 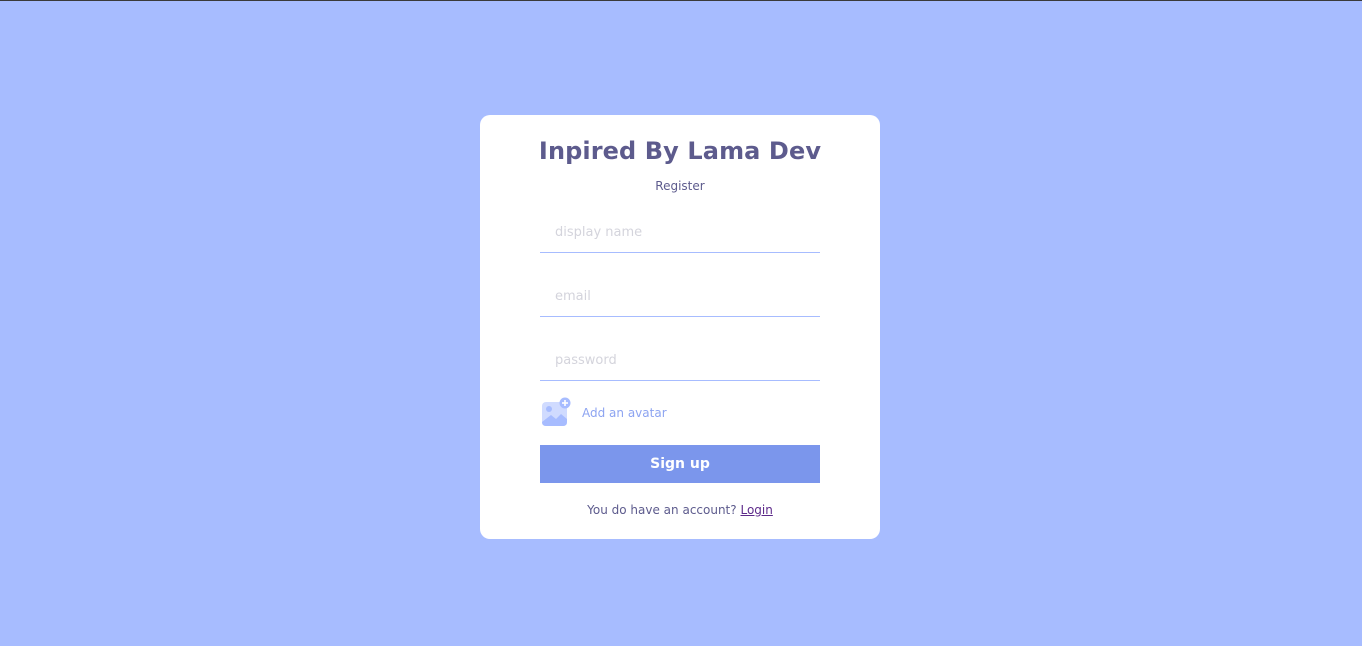 I want to click on login-link: Login, so click(x=756, y=510).